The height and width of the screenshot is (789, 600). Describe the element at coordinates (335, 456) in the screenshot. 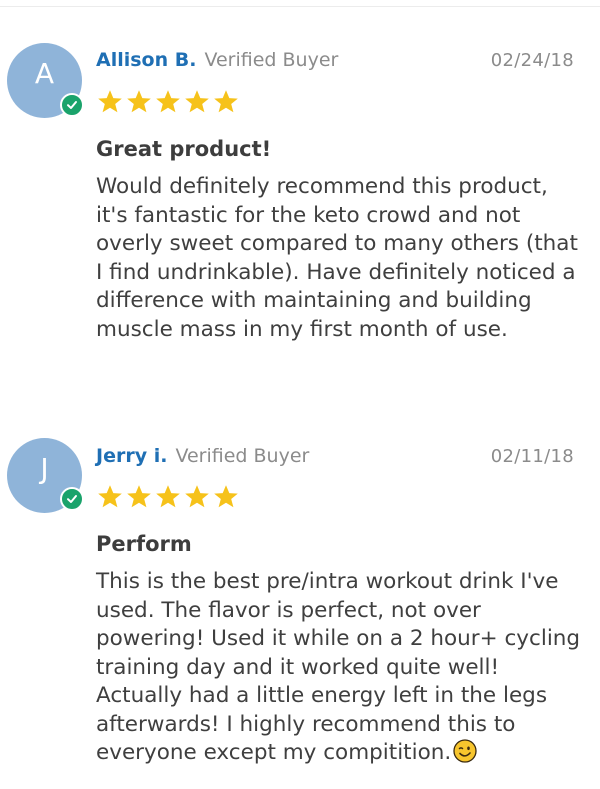

I see `review-header: Jerry i. Verified Buyer 02/11/18` at that location.